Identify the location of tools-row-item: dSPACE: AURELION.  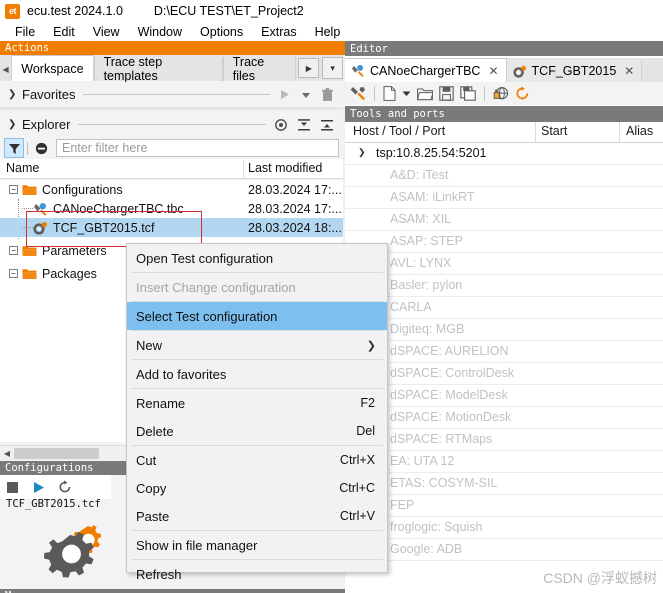
(504, 352).